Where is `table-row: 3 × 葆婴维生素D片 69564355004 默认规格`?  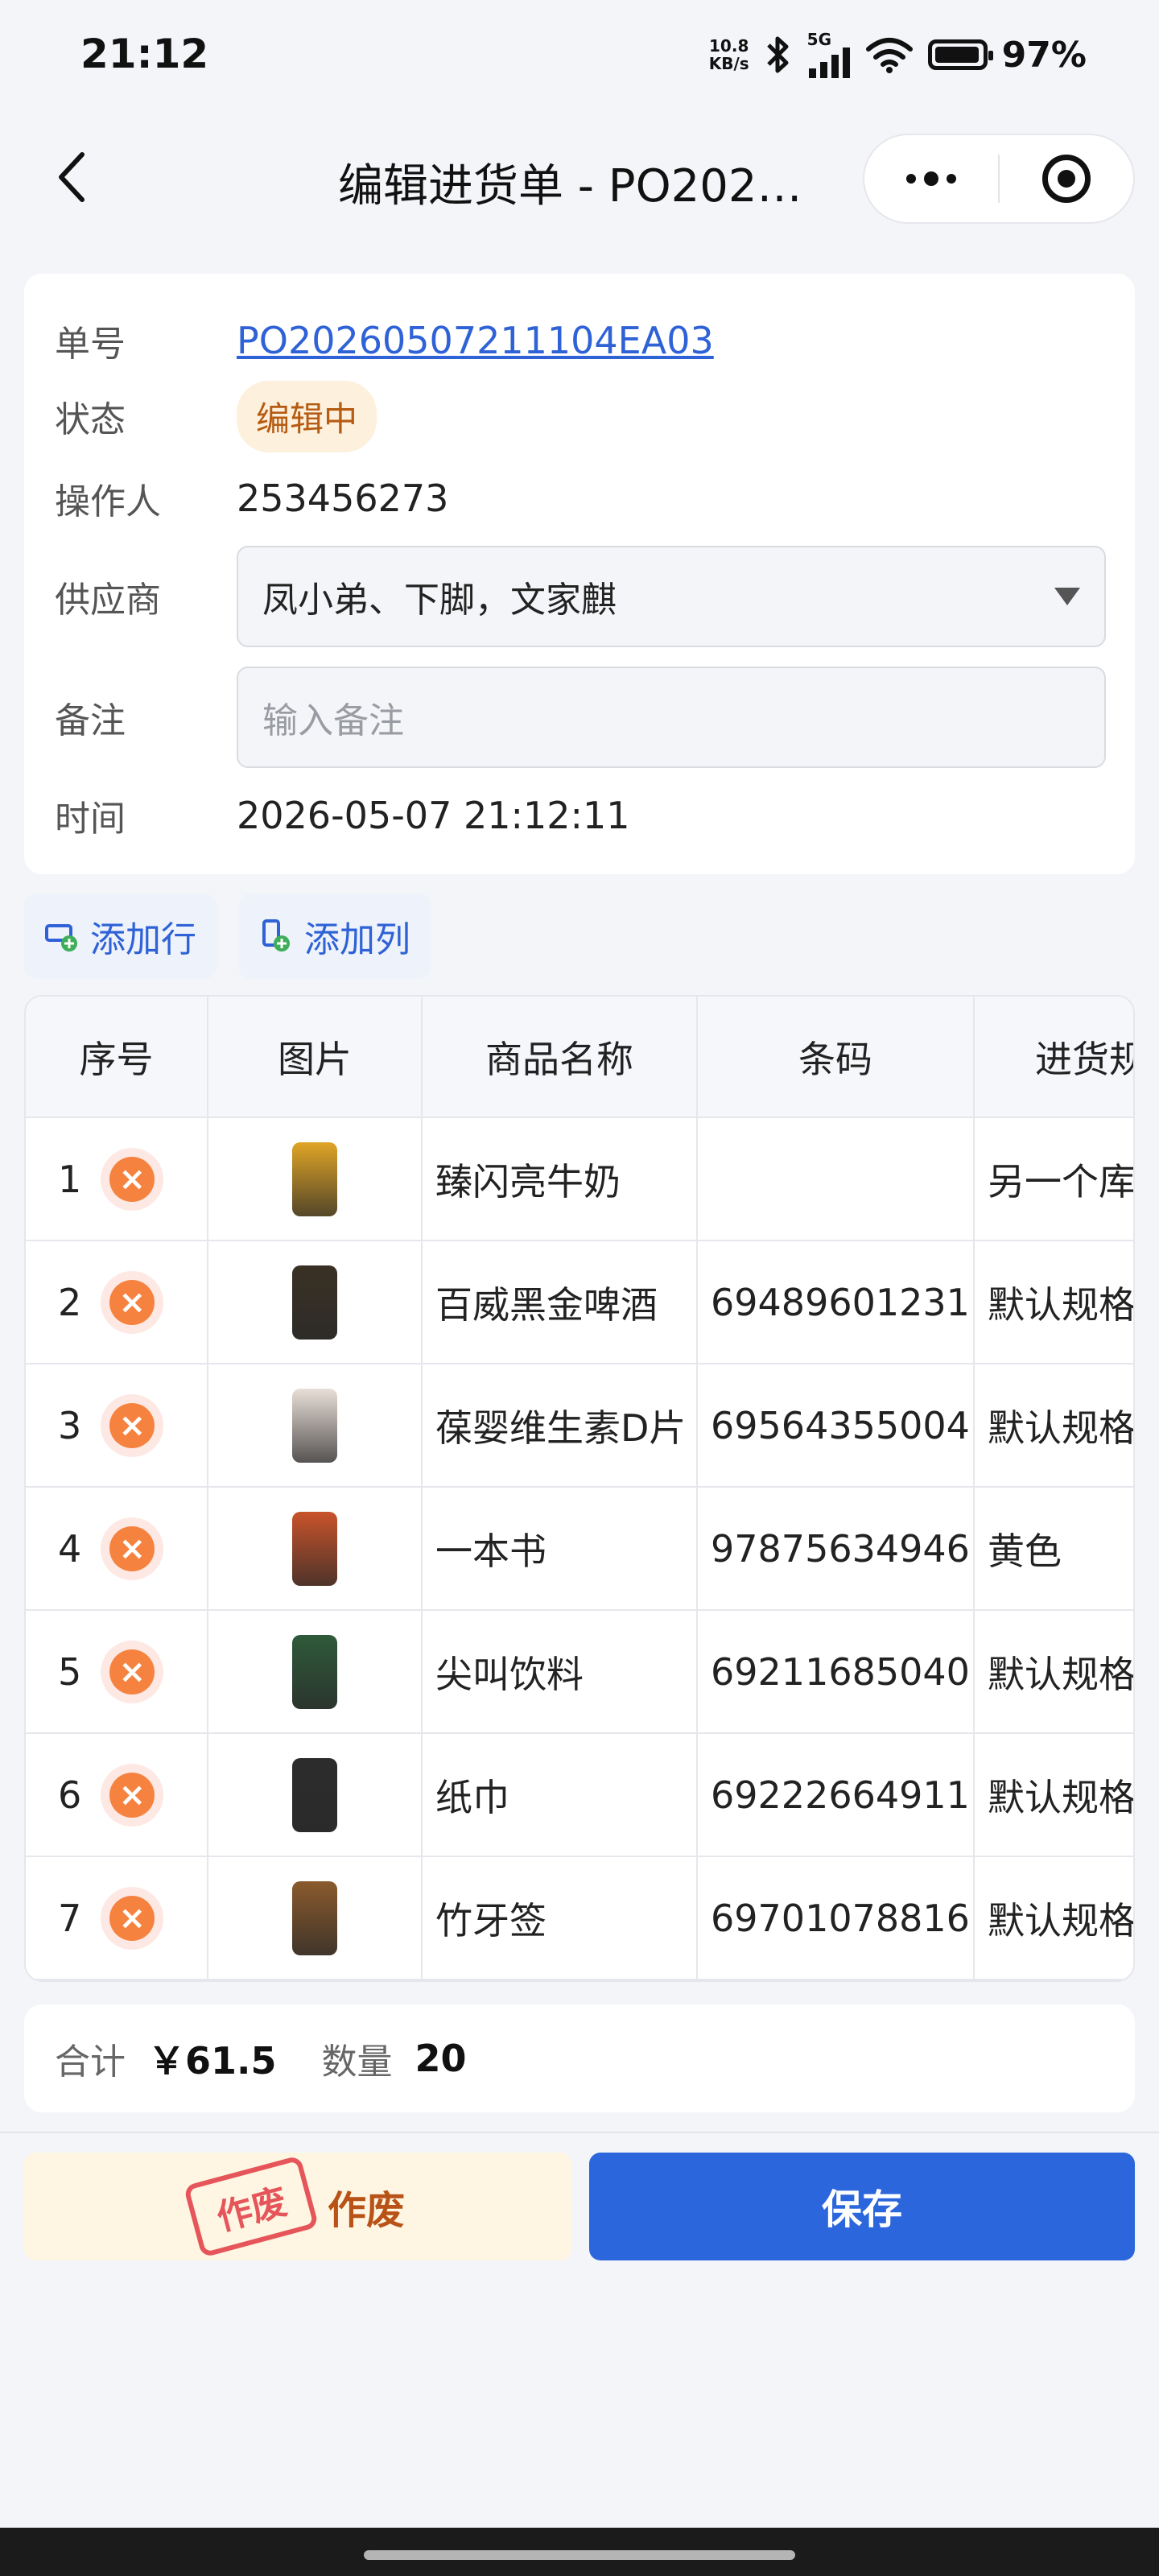
table-row: 3 × 葆婴维生素D片 69564355004 默认规格 is located at coordinates (579, 1426).